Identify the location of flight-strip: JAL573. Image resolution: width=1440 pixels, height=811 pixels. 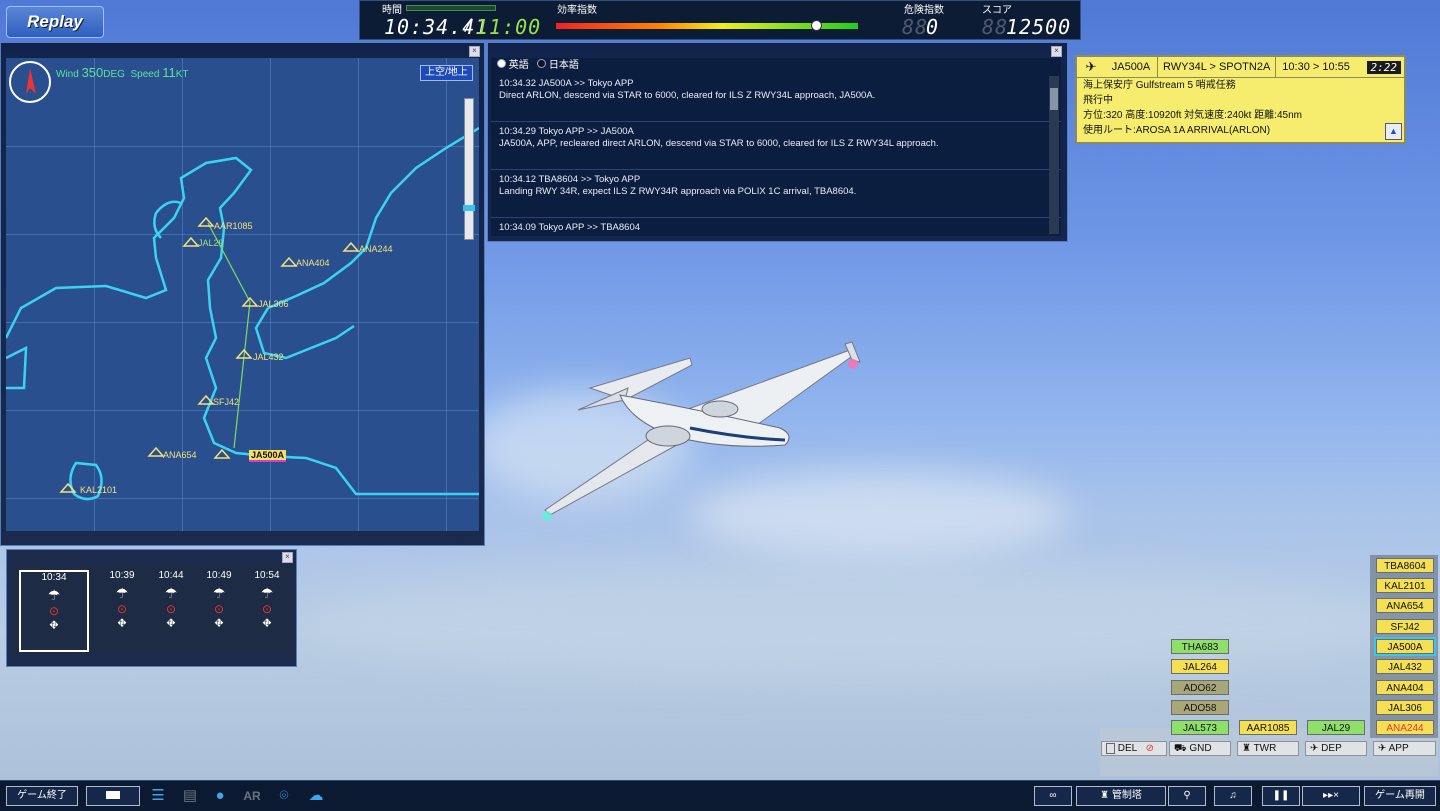
(1200, 727).